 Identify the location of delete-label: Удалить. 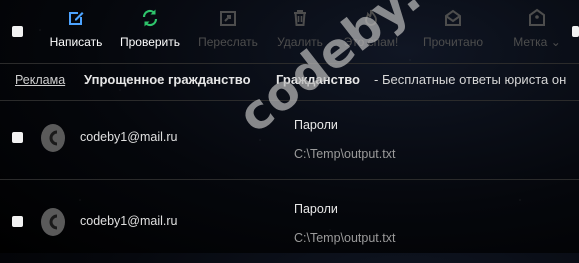
(300, 42).